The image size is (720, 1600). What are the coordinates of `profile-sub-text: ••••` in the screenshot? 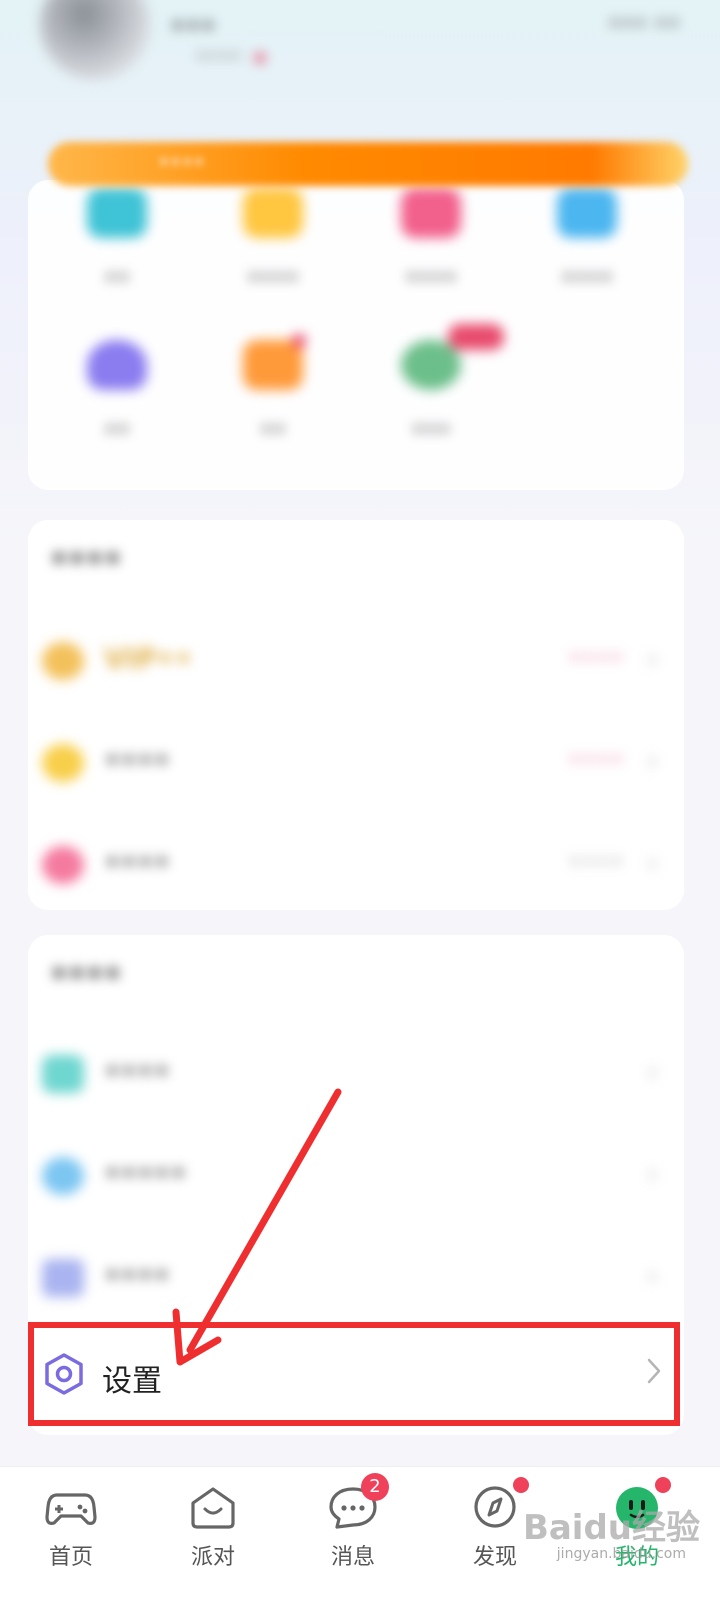 It's located at (219, 56).